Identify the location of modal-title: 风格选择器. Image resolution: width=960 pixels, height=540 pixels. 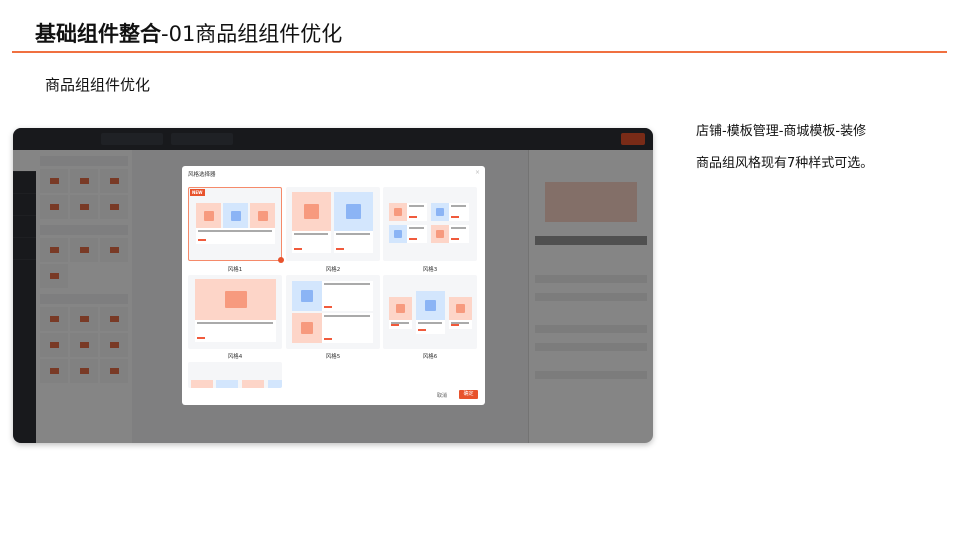
(202, 175).